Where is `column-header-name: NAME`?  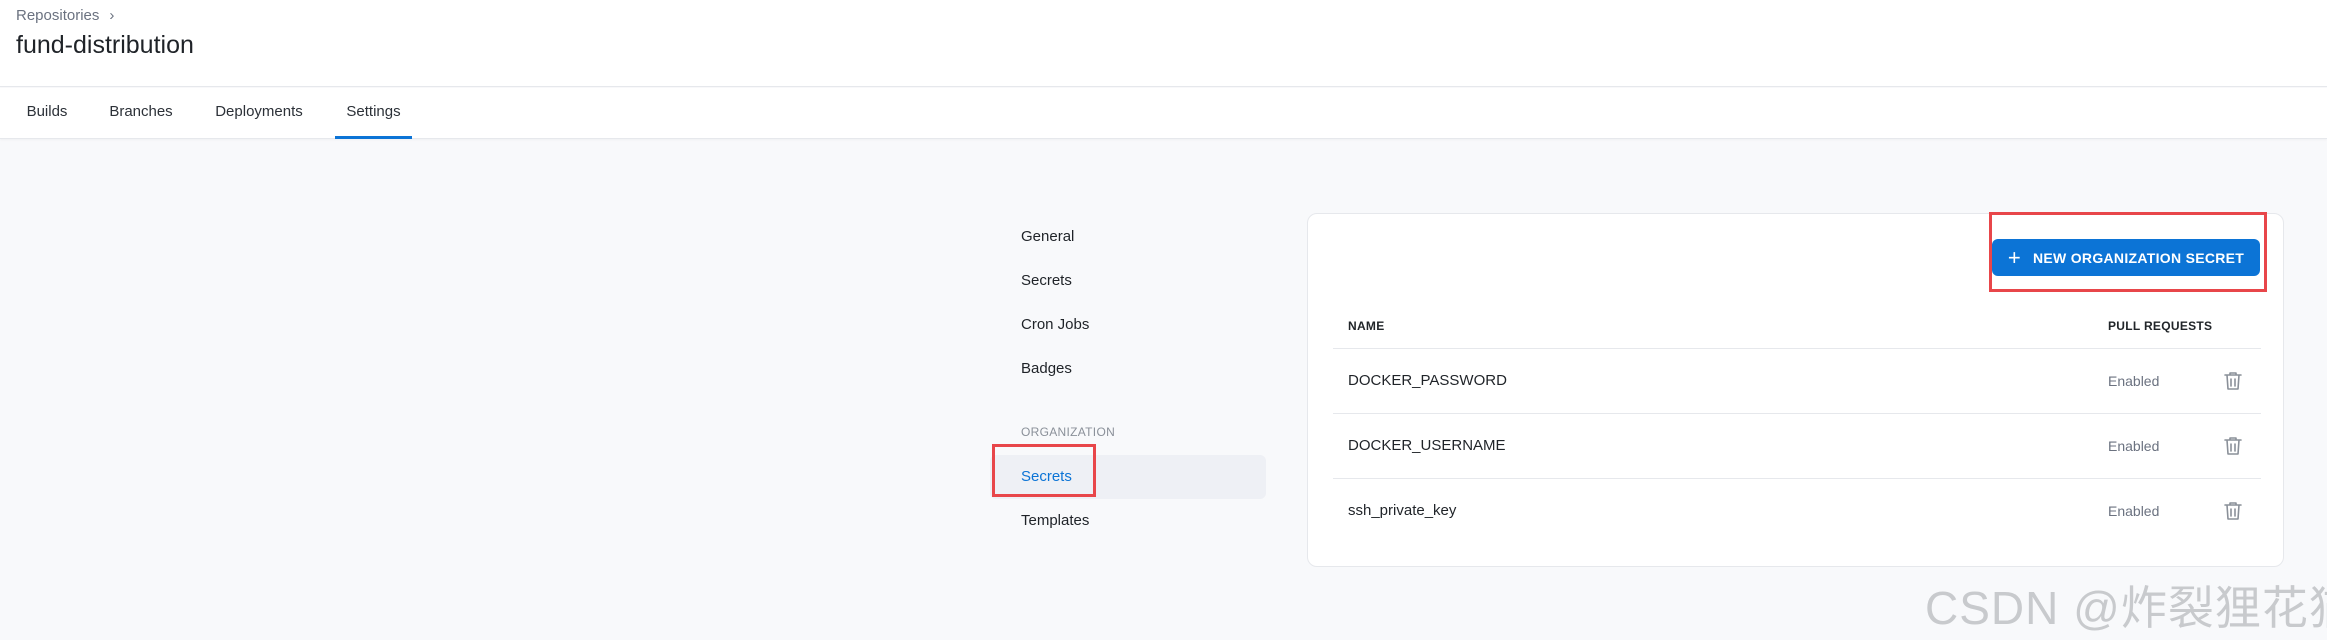 column-header-name: NAME is located at coordinates (1366, 326).